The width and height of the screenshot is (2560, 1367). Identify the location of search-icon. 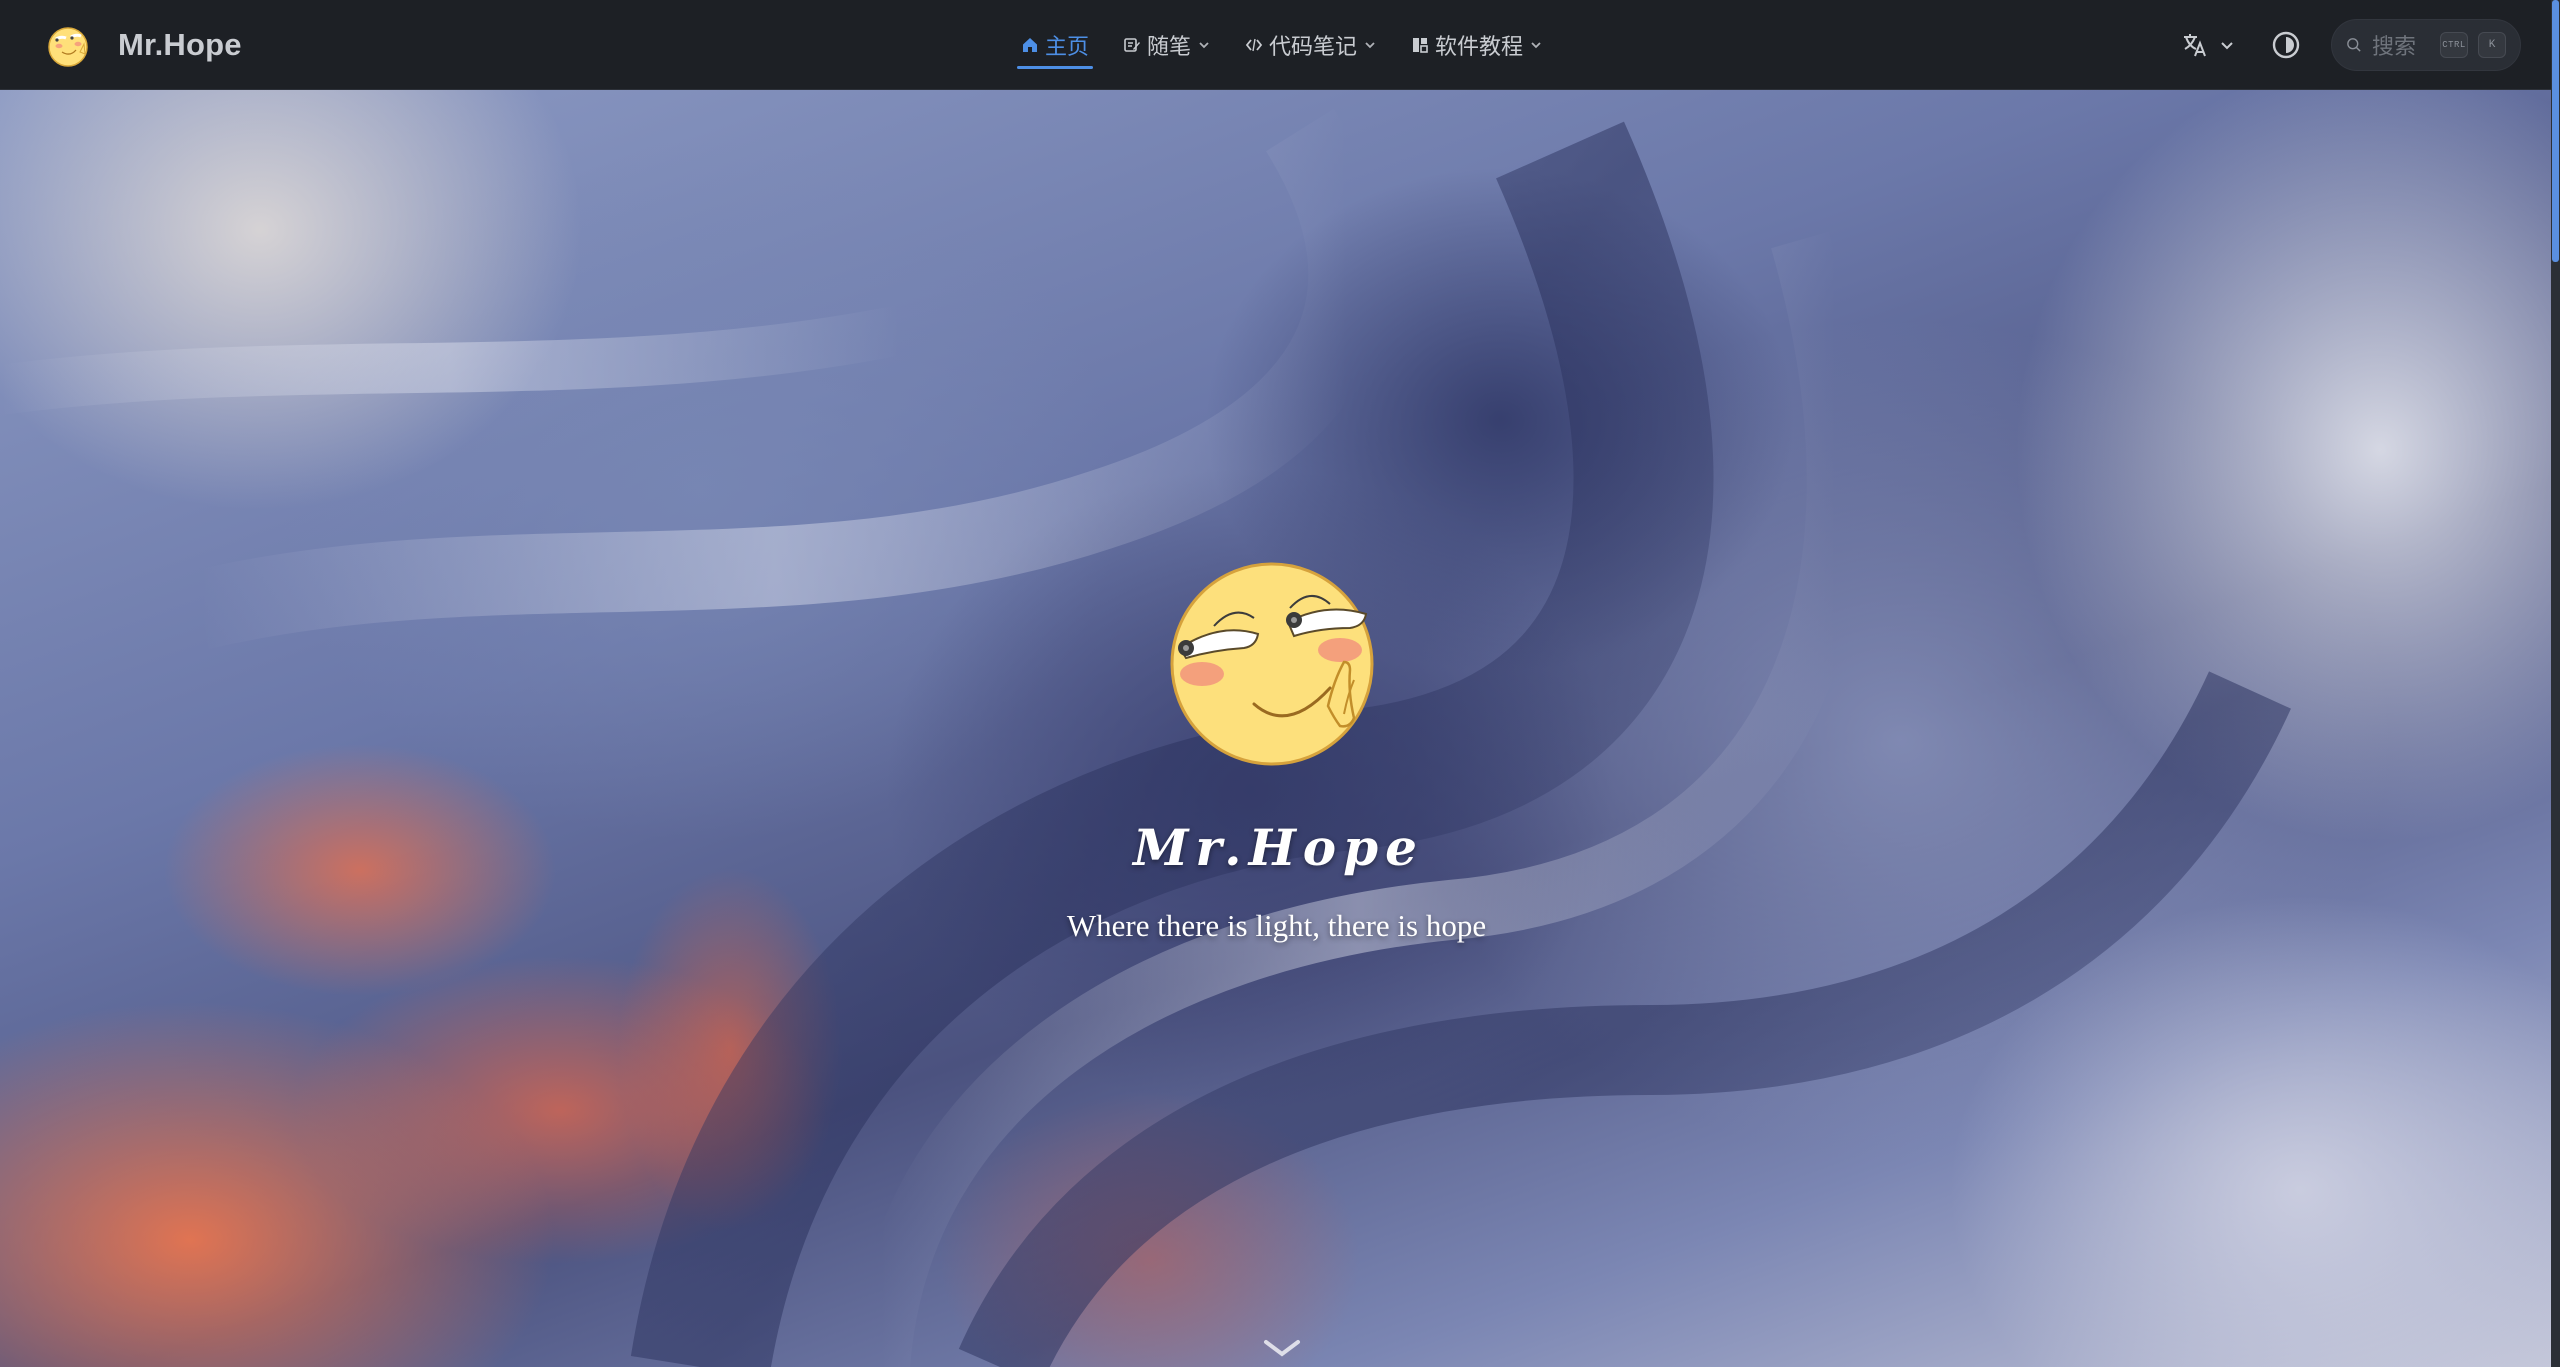
(2354, 45).